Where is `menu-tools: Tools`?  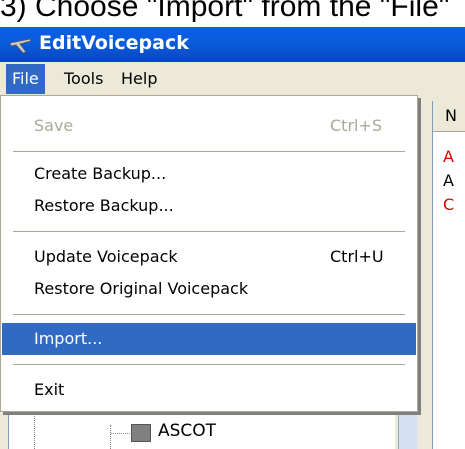 menu-tools: Tools is located at coordinates (83, 79).